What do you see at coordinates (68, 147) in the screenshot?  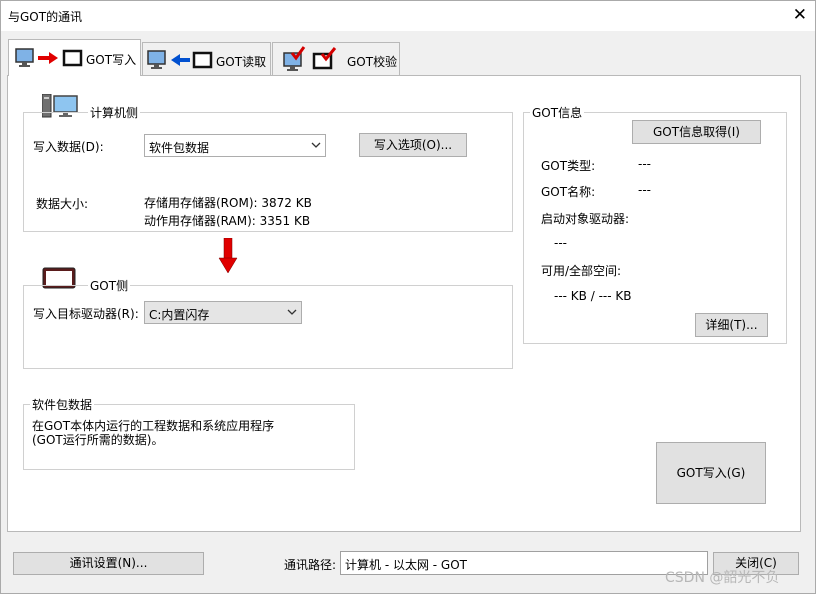 I see `write-data-label: 写入数据(D):` at bounding box center [68, 147].